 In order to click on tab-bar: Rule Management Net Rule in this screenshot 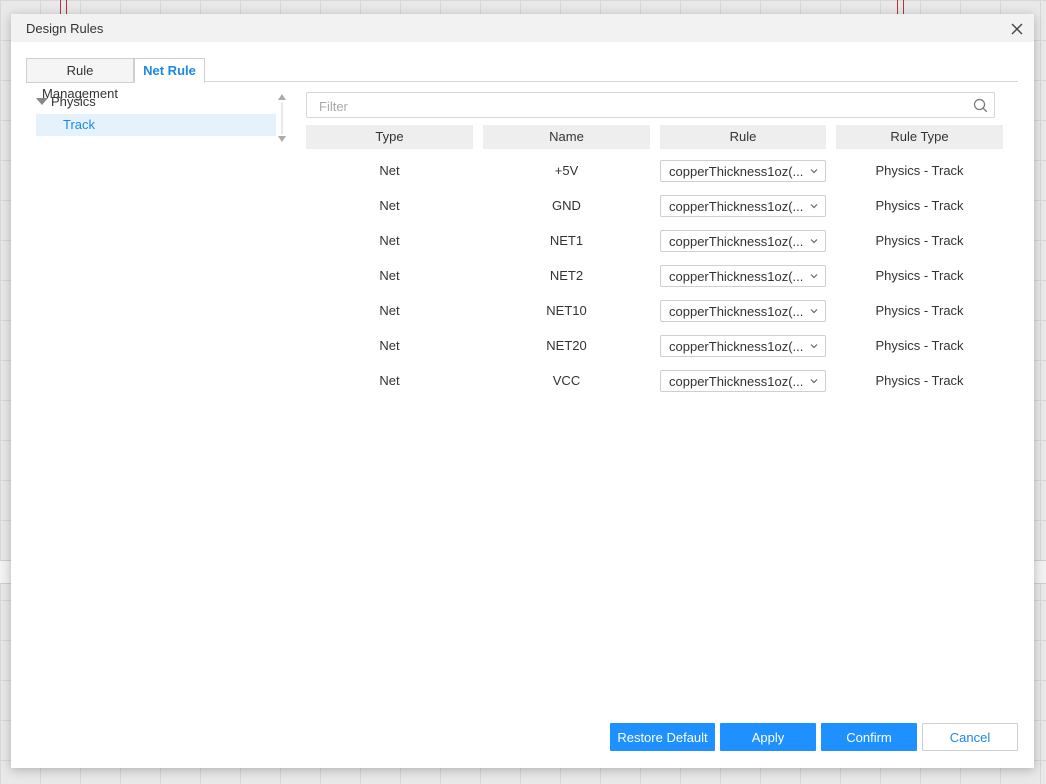, I will do `click(522, 79)`.